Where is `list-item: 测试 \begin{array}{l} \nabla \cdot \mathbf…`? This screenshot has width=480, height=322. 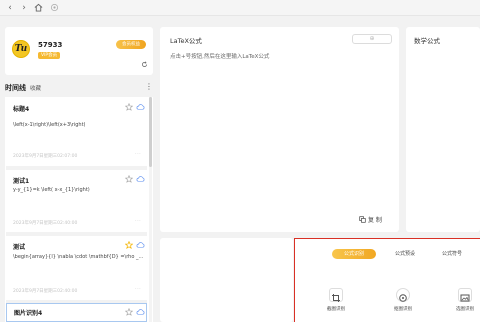 list-item: 测试 \begin{array}{l} \nabla \cdot \mathbf… is located at coordinates (76, 268).